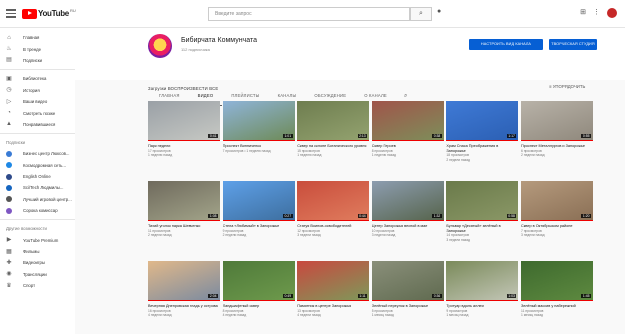 The image size is (625, 334). What do you see at coordinates (258, 201) in the screenshot?
I see `video-thumbnail: 0:27` at bounding box center [258, 201].